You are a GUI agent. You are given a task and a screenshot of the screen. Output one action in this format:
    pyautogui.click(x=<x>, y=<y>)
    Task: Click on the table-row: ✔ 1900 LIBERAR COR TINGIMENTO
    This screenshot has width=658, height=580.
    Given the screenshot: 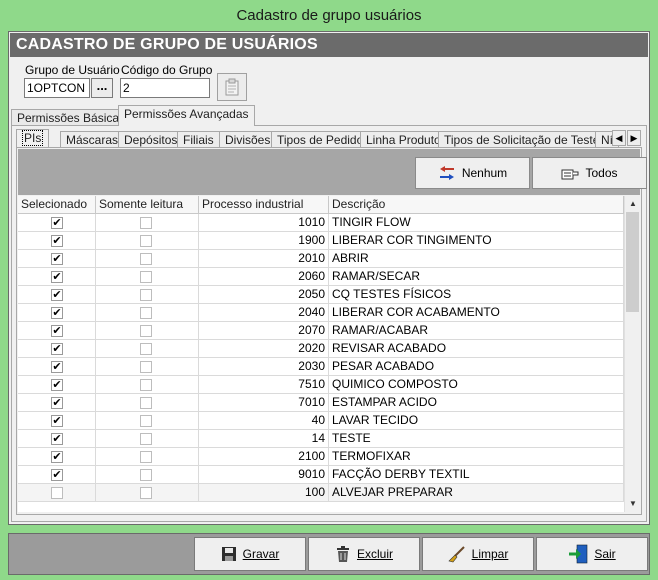 What is the action you would take?
    pyautogui.click(x=321, y=241)
    